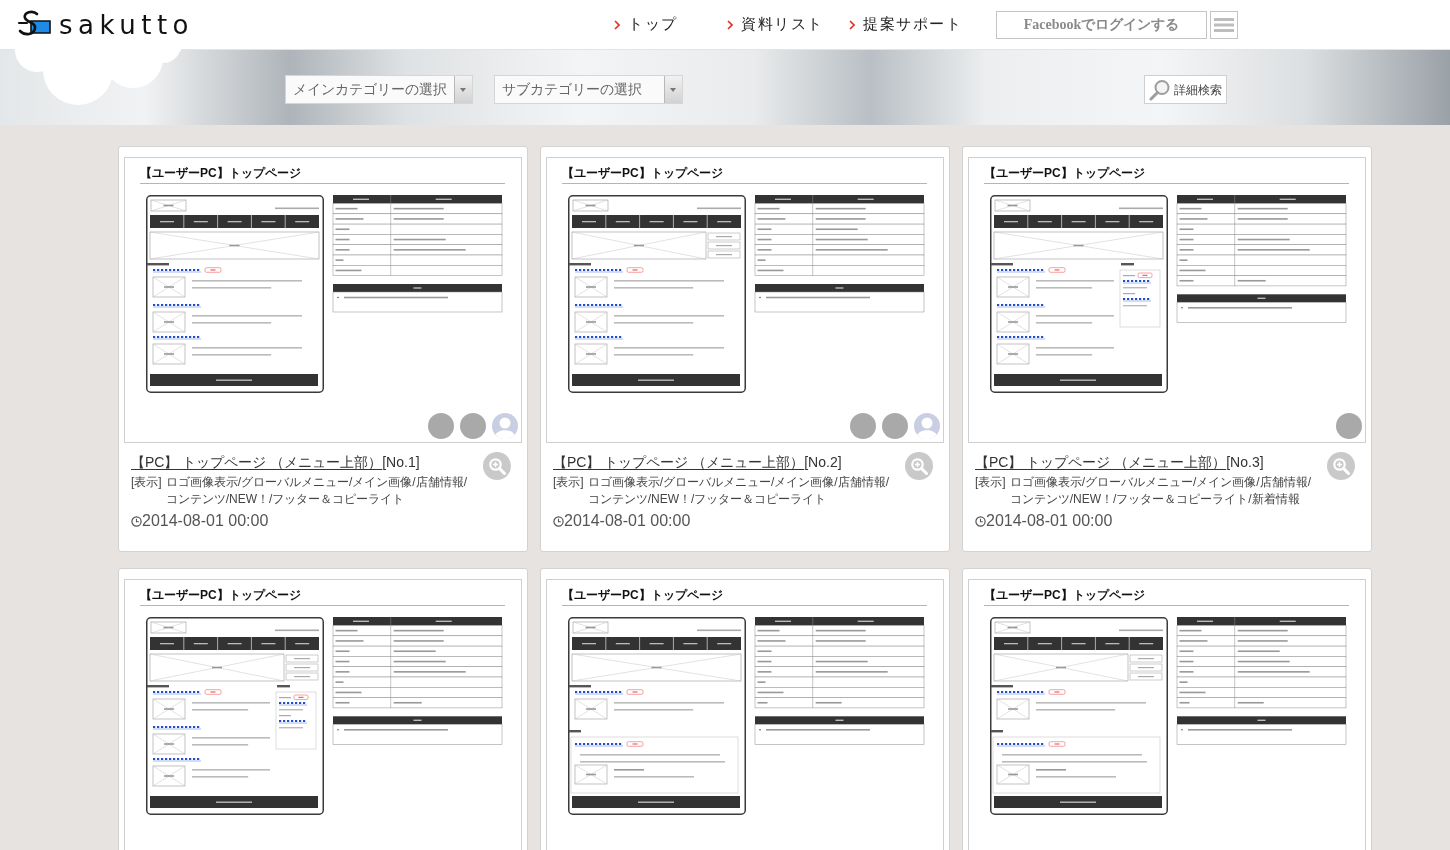 The height and width of the screenshot is (850, 1450). What do you see at coordinates (1160, 89) in the screenshot?
I see `search-icon` at bounding box center [1160, 89].